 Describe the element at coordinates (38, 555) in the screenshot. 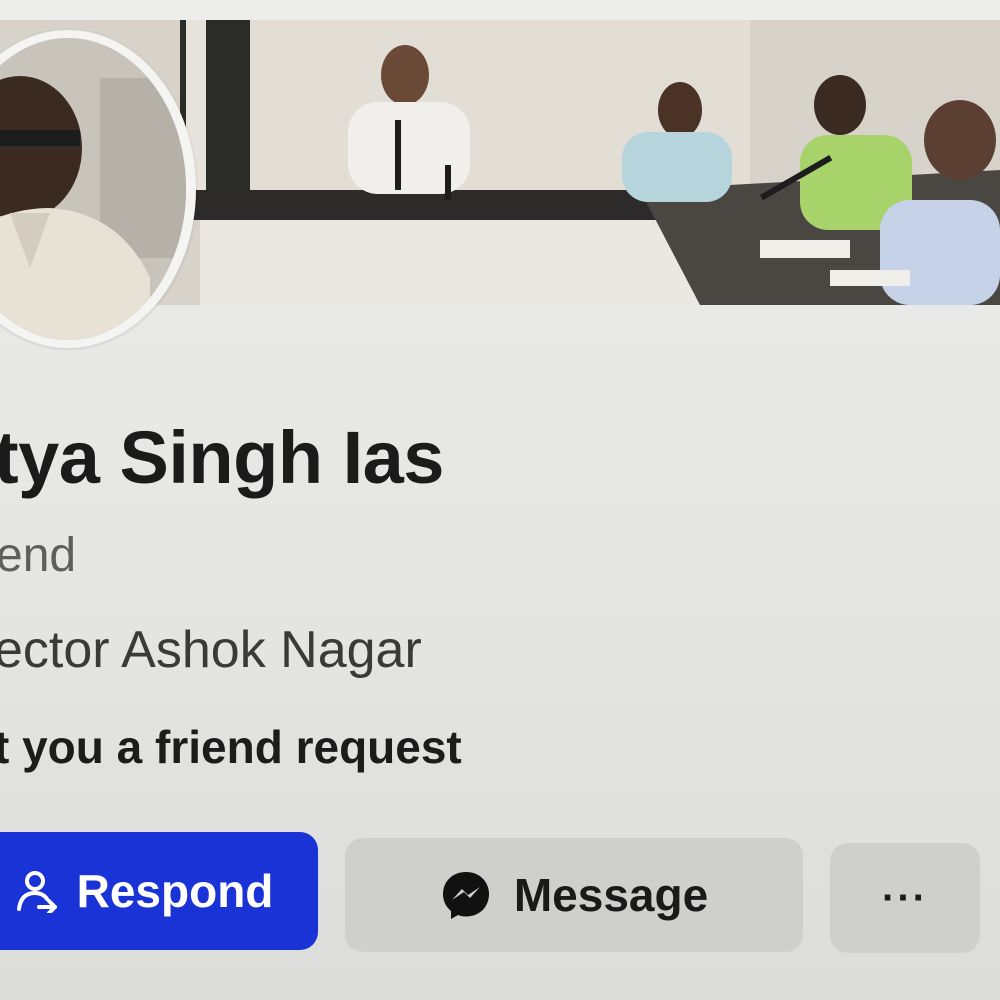

I see `mutual-relation: end` at that location.